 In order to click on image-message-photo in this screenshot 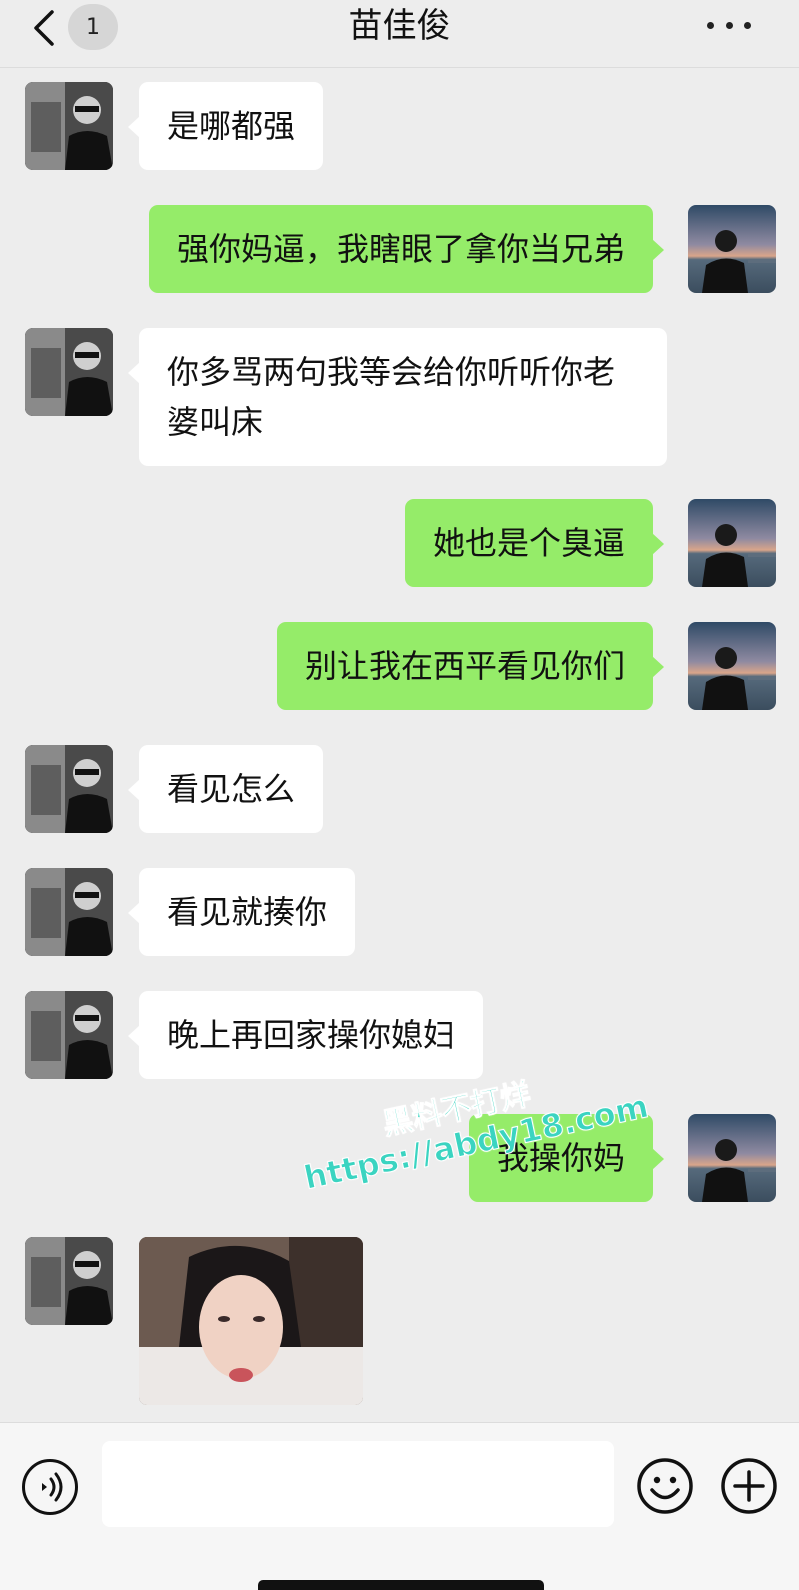, I will do `click(251, 1321)`.